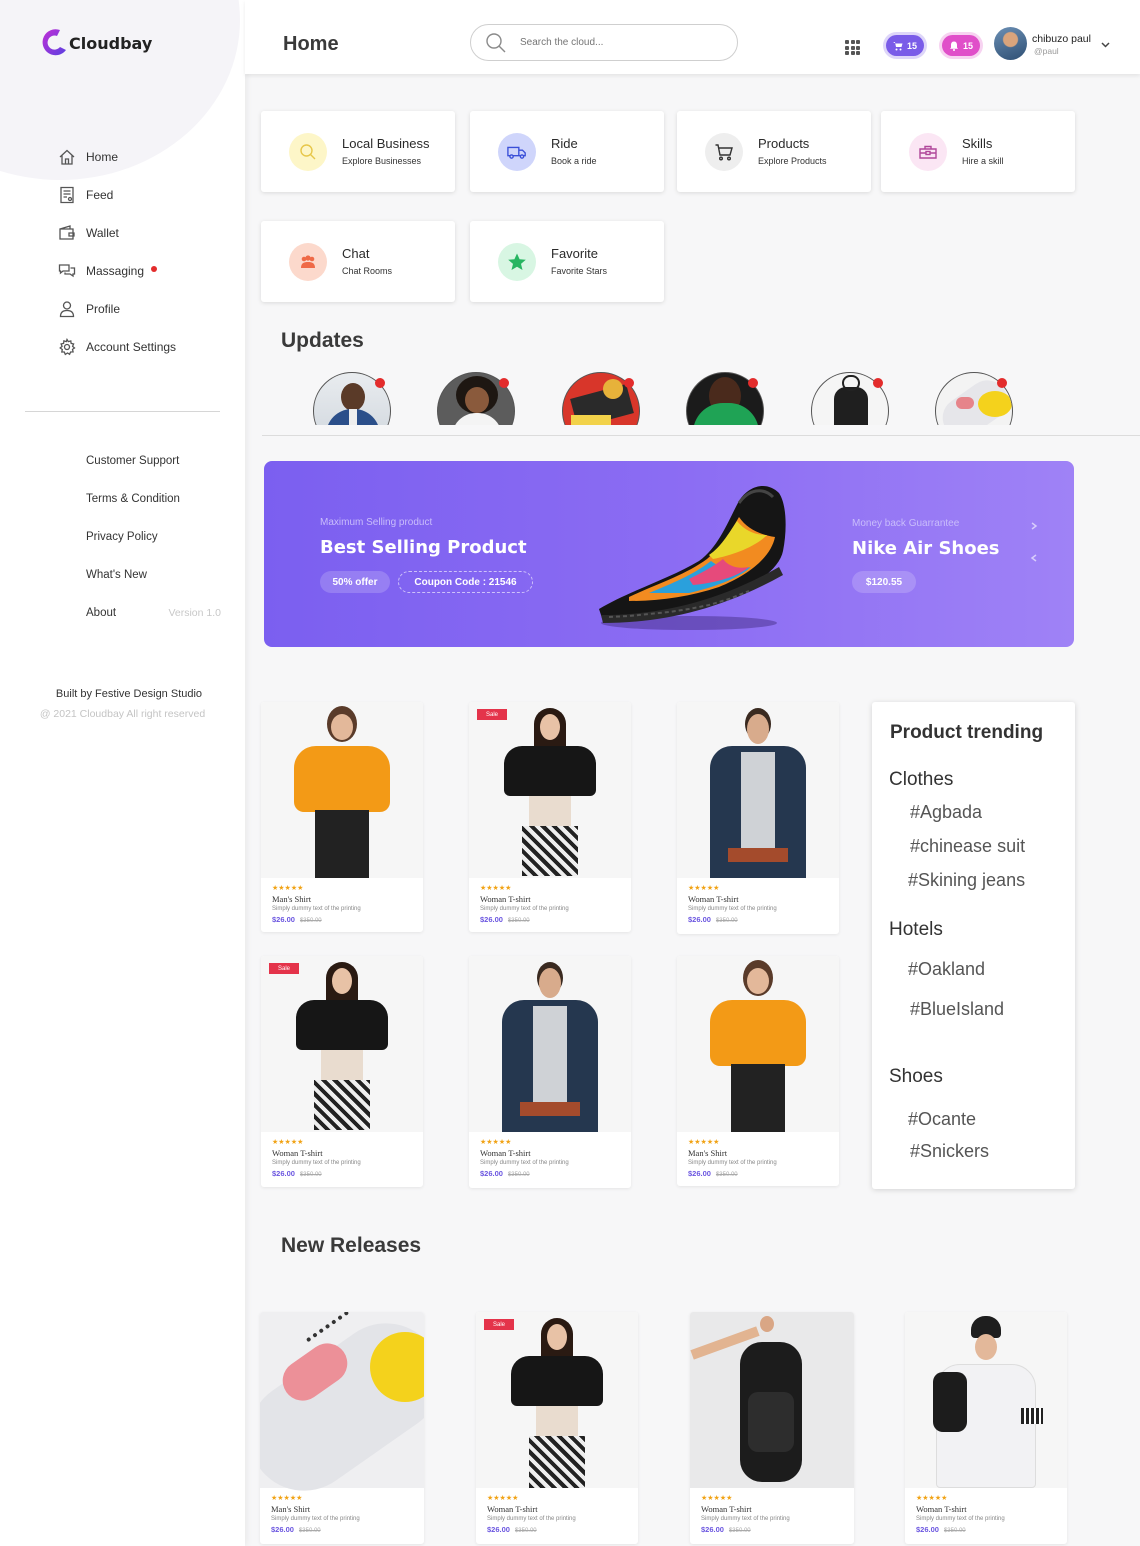 This screenshot has height=1546, width=1140. Describe the element at coordinates (1061, 39) in the screenshot. I see `user-name: chibuzo paul` at that location.